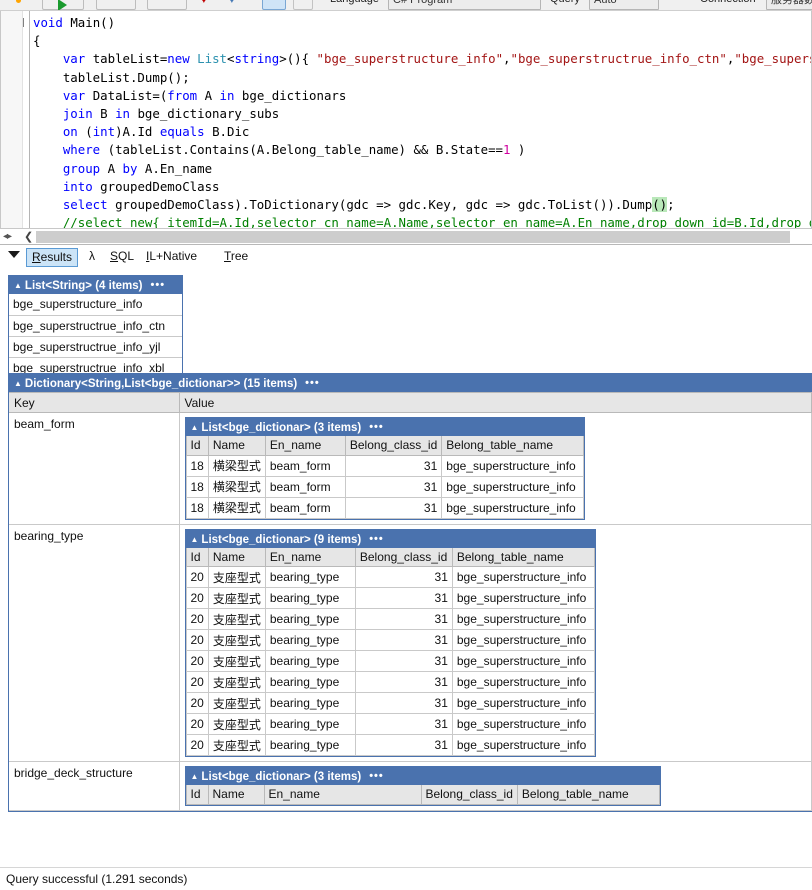 The height and width of the screenshot is (890, 812). What do you see at coordinates (232, 5) in the screenshot?
I see `lambda-icon: ♥` at bounding box center [232, 5].